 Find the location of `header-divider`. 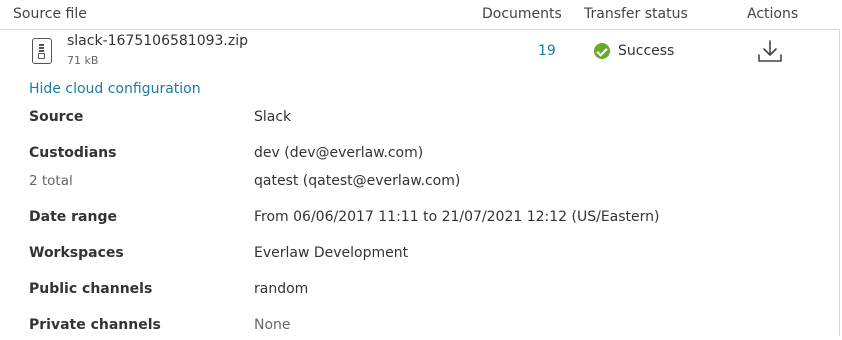

header-divider is located at coordinates (420, 29).